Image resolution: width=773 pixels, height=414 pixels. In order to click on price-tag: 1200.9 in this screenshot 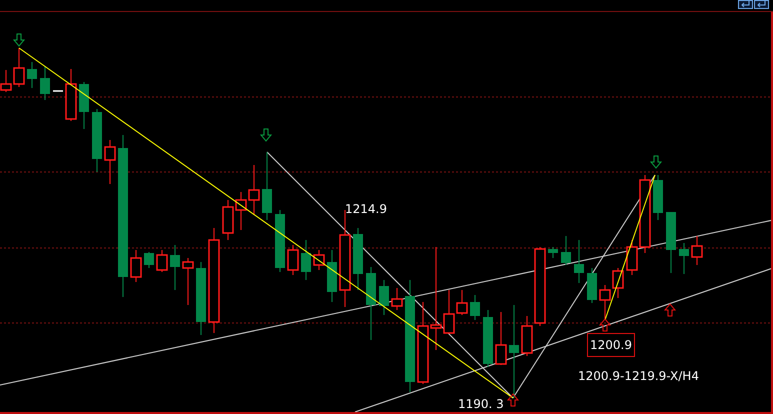, I will do `click(611, 345)`.